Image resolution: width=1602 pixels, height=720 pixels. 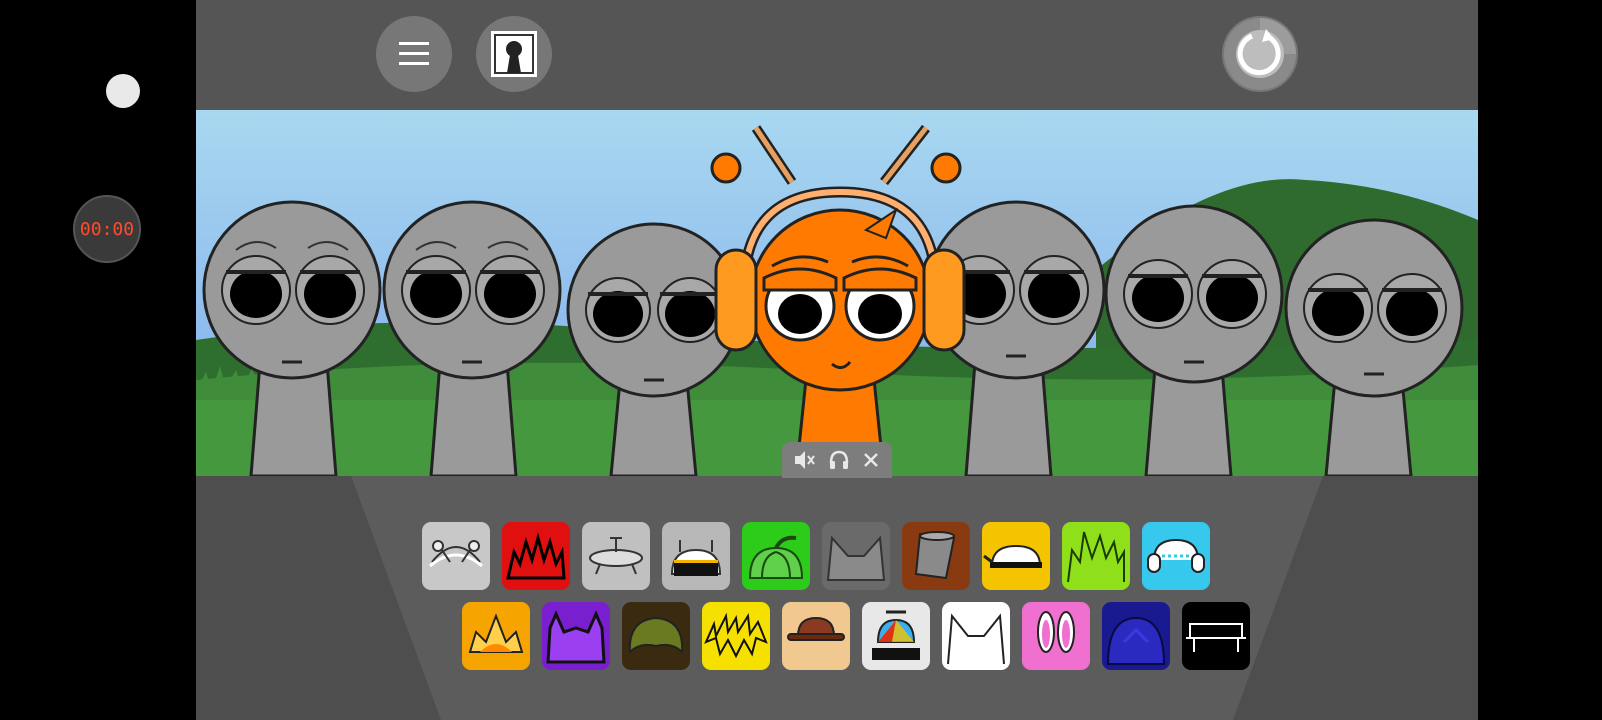 I want to click on palette-brown-bucket, so click(x=936, y=556).